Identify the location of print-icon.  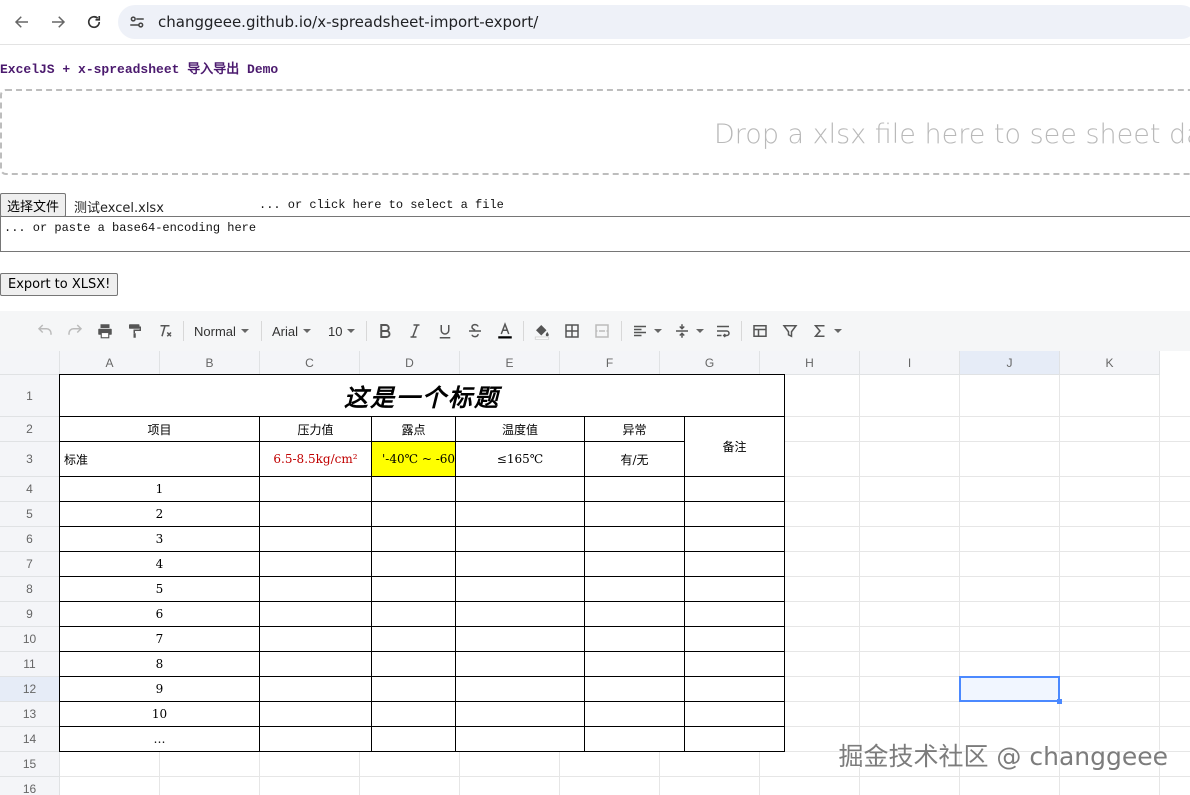
(105, 331).